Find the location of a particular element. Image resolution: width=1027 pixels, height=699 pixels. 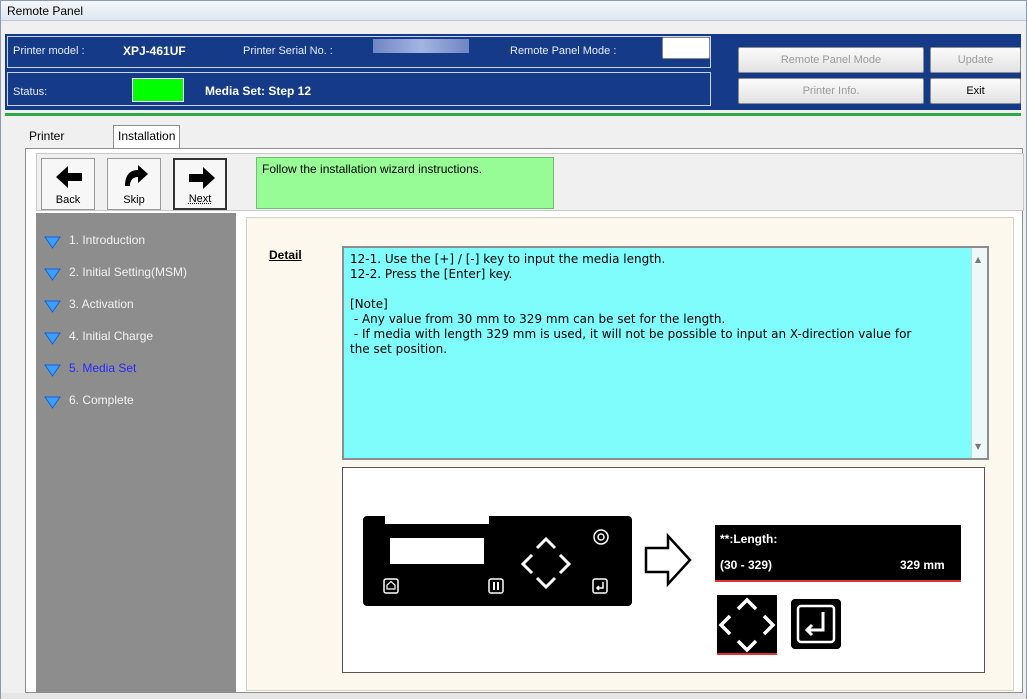

status-bar is located at coordinates (513, 696).